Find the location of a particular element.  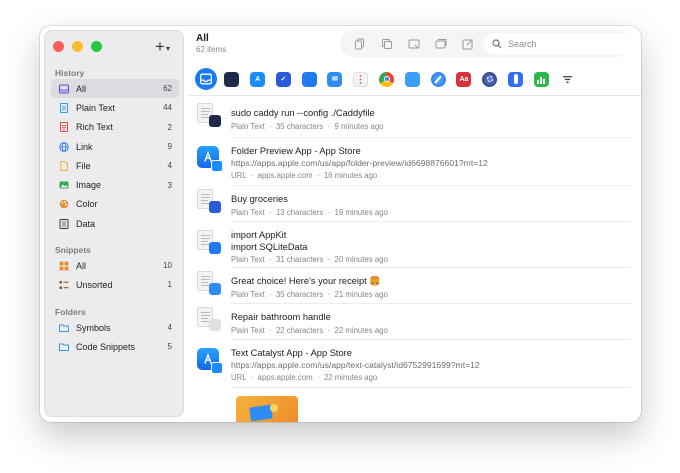

minimize-window-button is located at coordinates (77, 46).